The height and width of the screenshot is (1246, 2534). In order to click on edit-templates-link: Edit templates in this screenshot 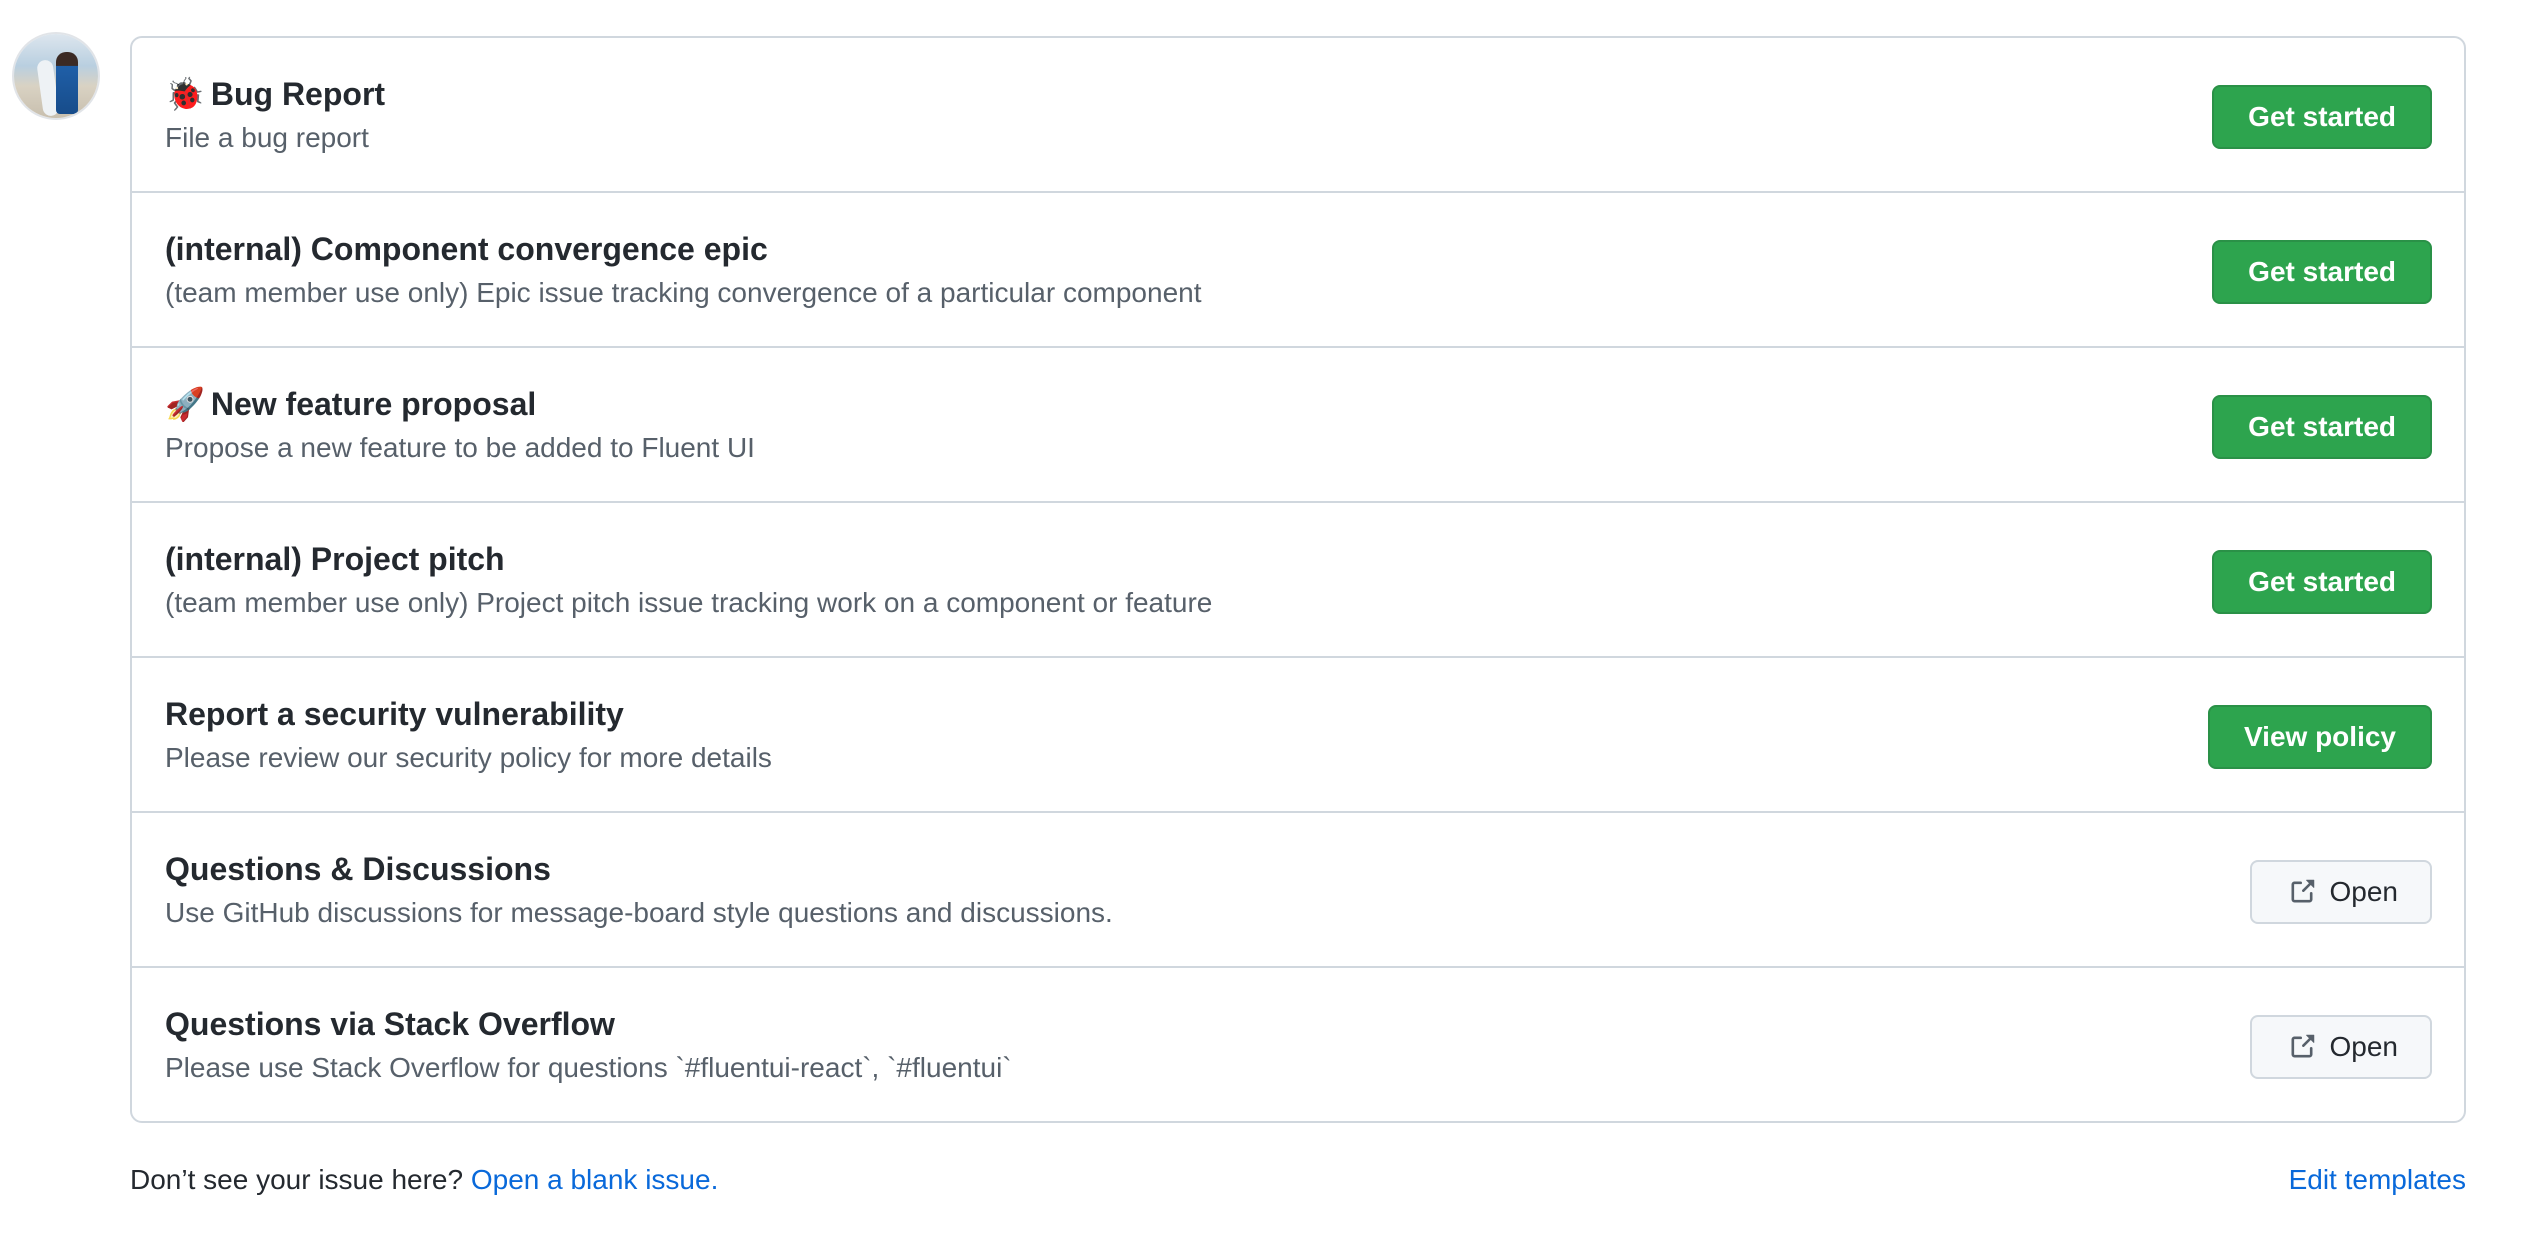, I will do `click(2377, 1180)`.